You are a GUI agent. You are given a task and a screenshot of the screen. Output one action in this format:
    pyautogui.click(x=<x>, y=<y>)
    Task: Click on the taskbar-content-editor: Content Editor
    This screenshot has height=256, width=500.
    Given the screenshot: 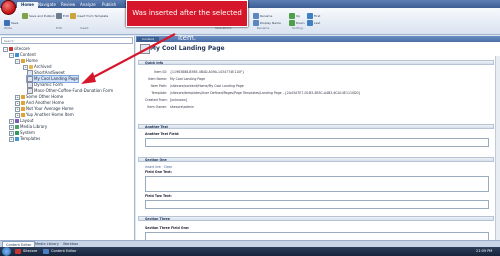 What is the action you would take?
    pyautogui.click(x=59, y=251)
    